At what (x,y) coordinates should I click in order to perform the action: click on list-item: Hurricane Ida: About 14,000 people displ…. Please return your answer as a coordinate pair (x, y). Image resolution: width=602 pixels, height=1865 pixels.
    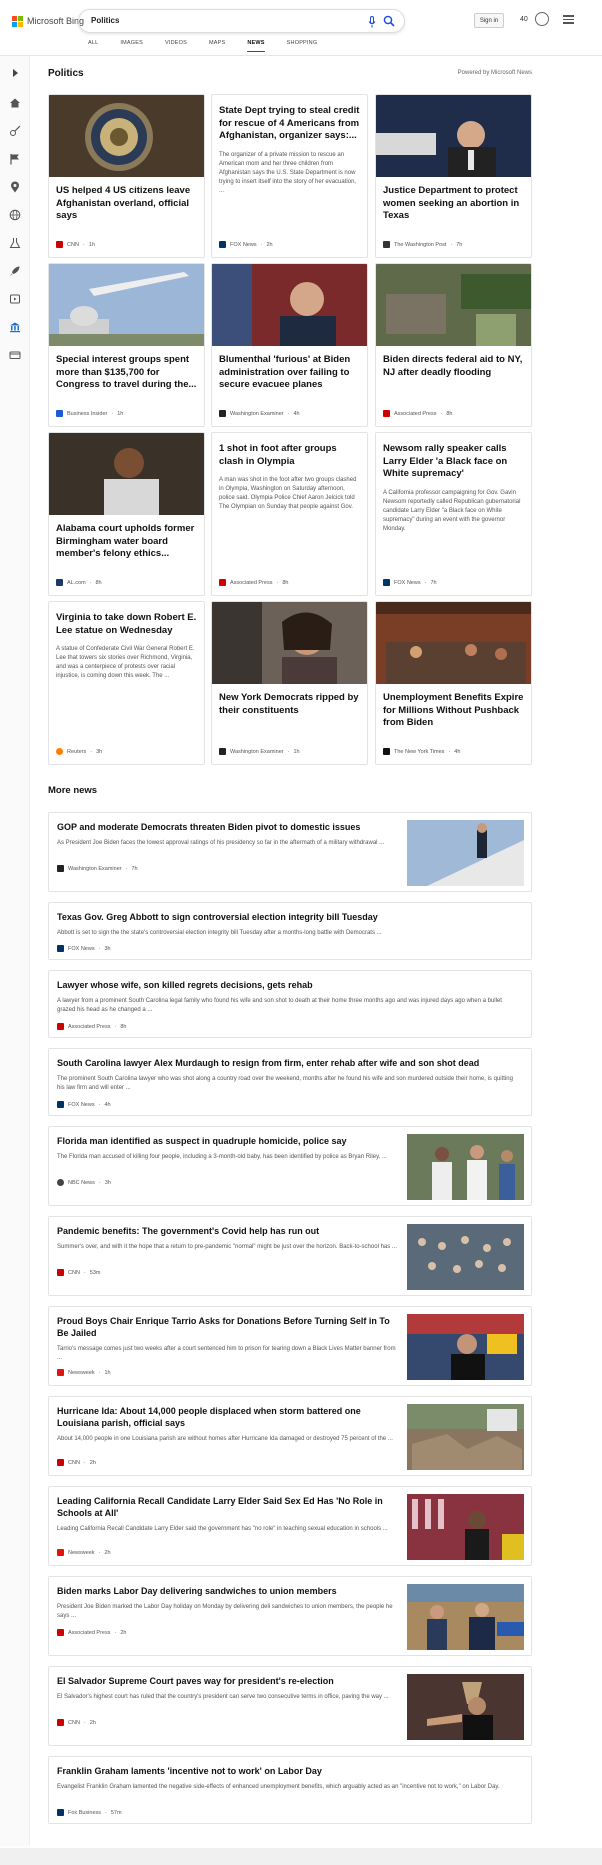
    Looking at the image, I should click on (290, 1436).